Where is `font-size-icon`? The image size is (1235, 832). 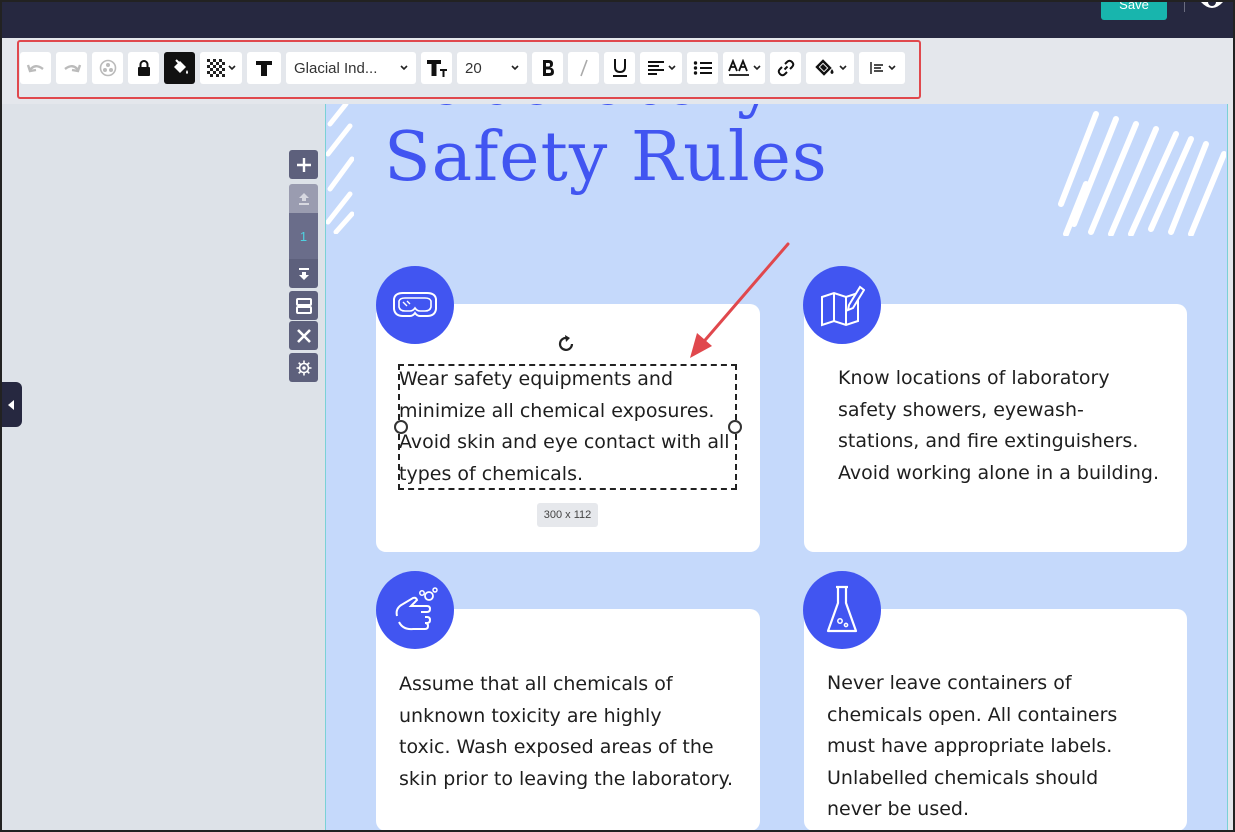
font-size-icon is located at coordinates (436, 68).